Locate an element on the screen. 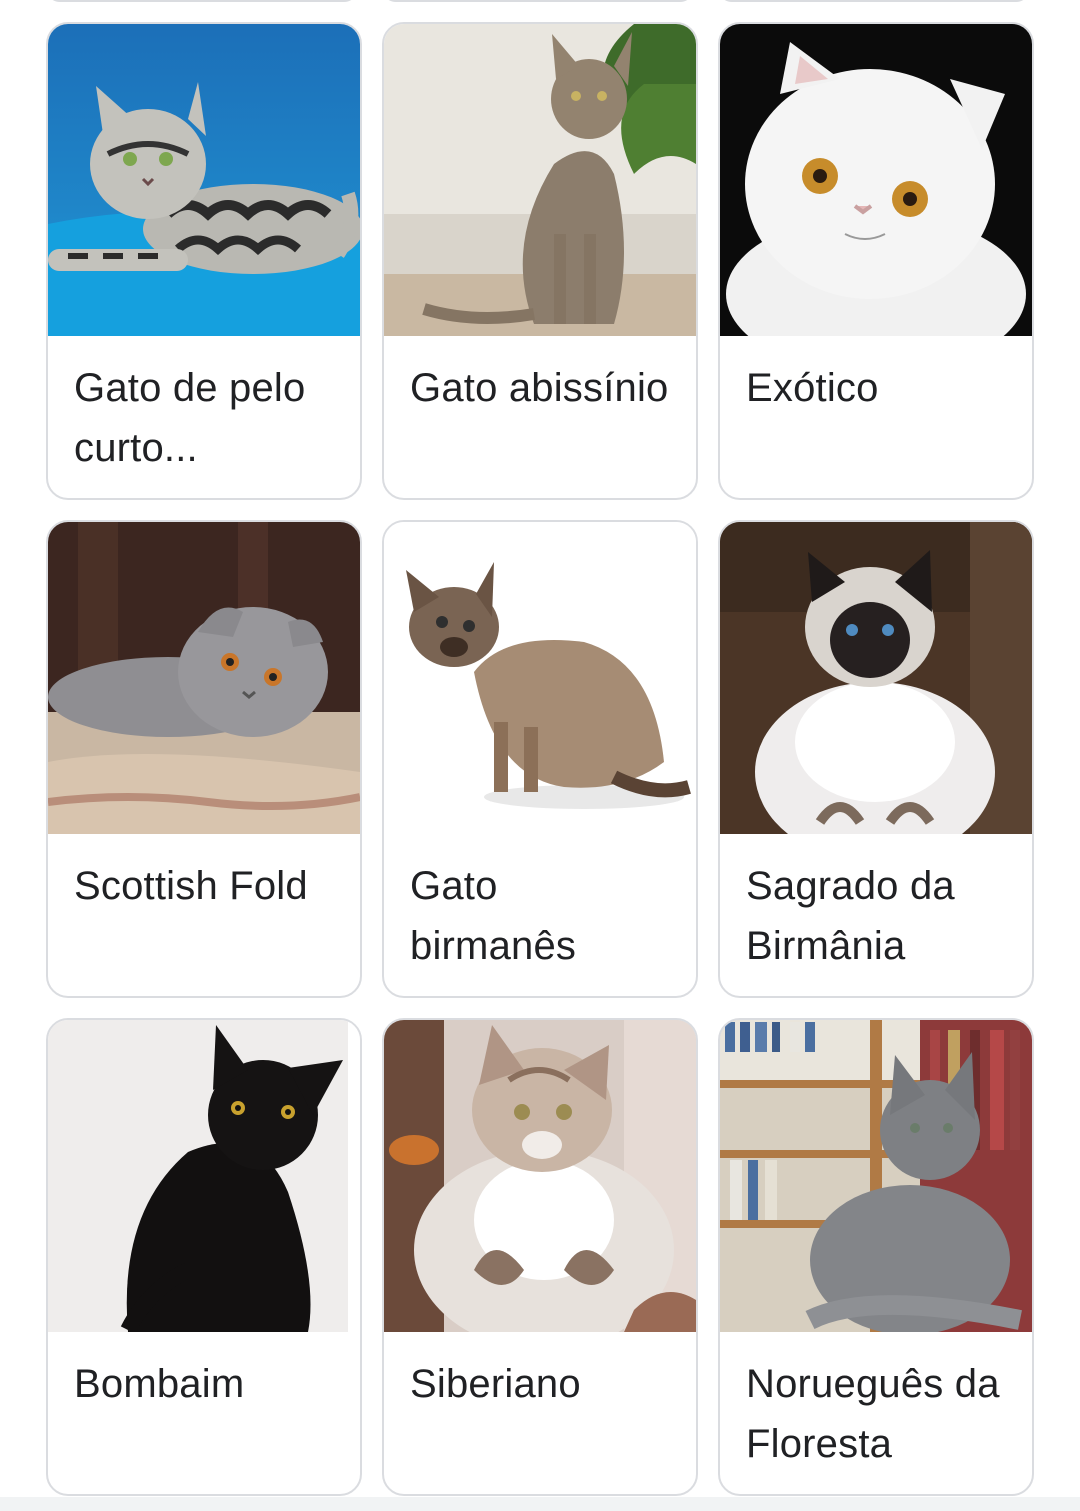 This screenshot has height=1511, width=1080. result-label: Norueguês da Floresta is located at coordinates (873, 1414).